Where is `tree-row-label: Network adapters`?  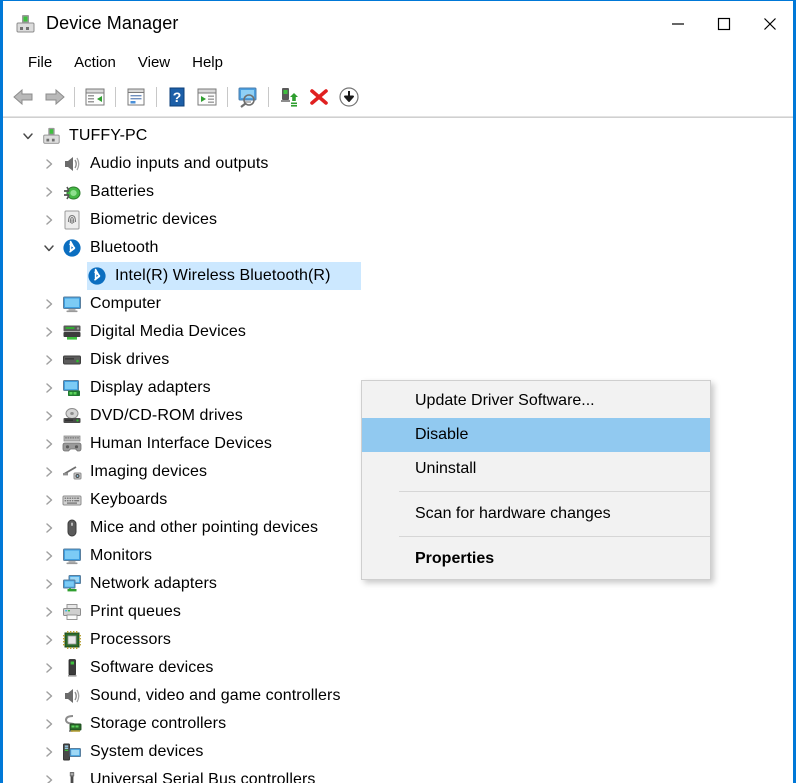
tree-row-label: Network adapters is located at coordinates (153, 583).